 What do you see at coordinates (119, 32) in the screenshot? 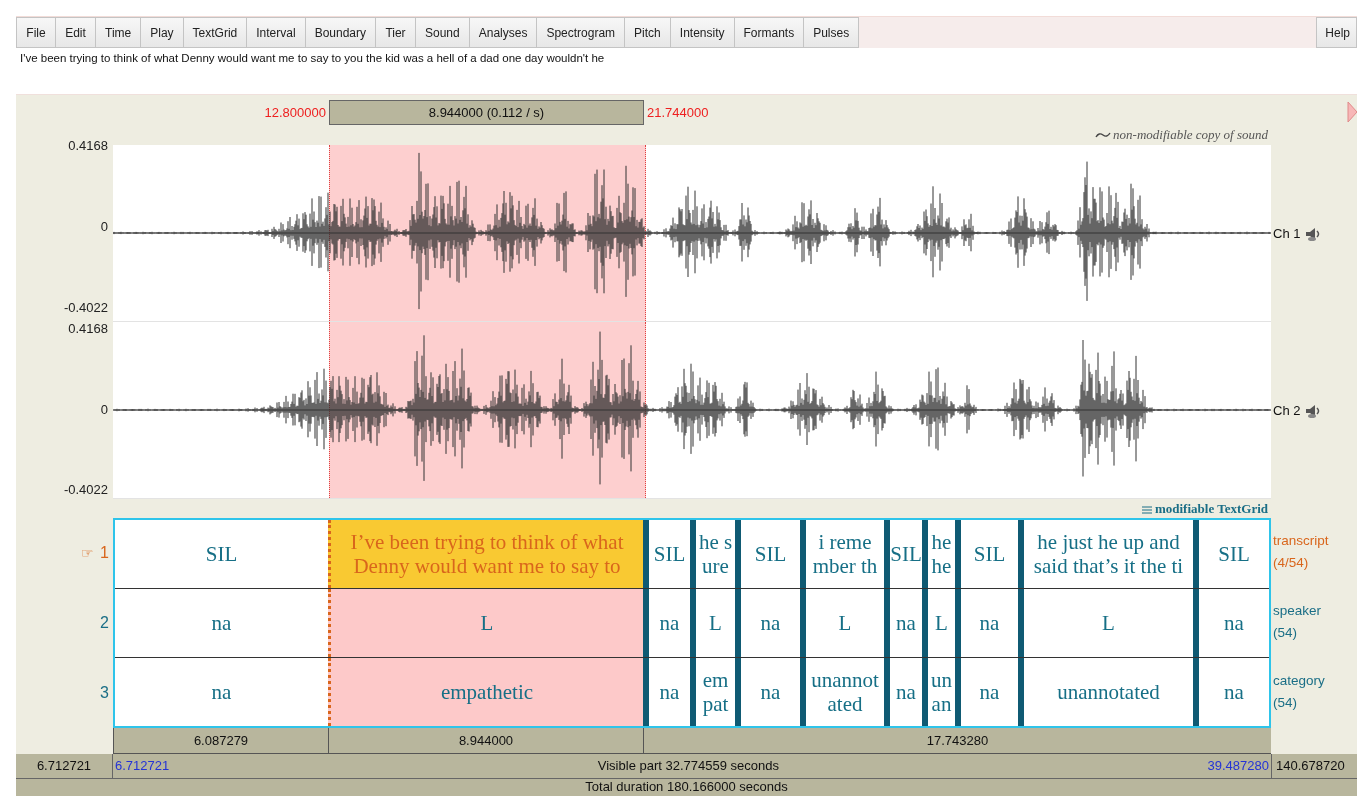
I see `menu-button: Time` at bounding box center [119, 32].